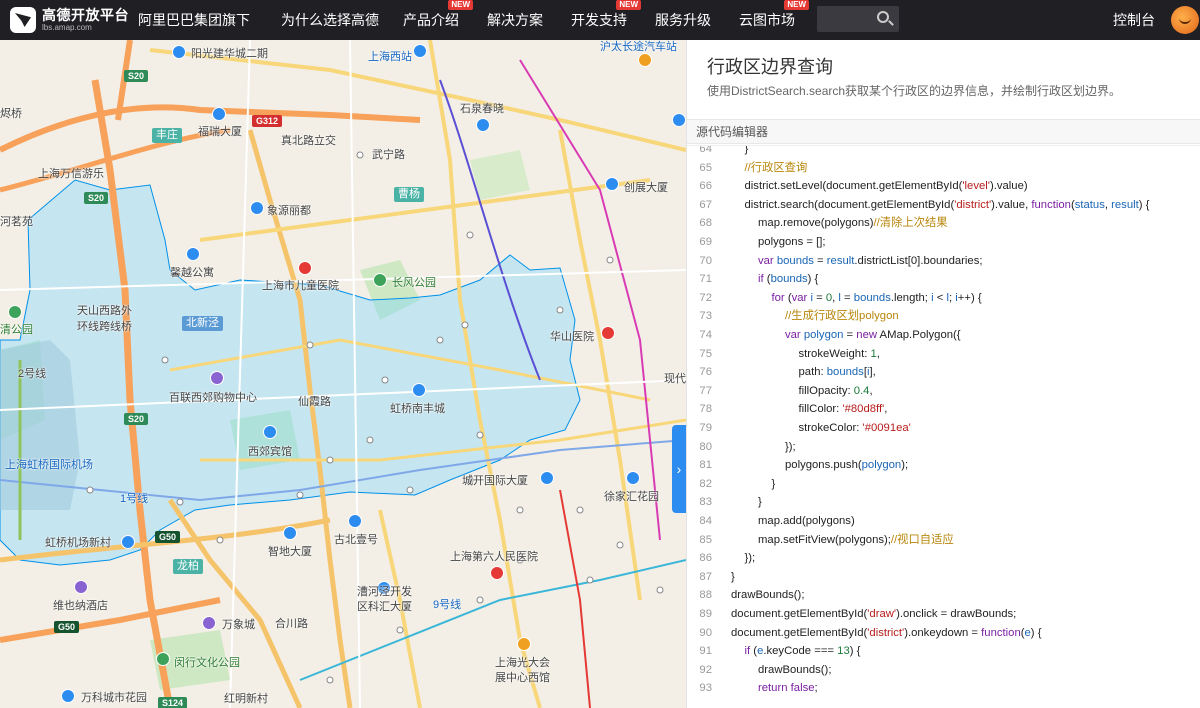 This screenshot has width=1200, height=708. Describe the element at coordinates (96, 198) in the screenshot. I see `road-shield: S20` at that location.